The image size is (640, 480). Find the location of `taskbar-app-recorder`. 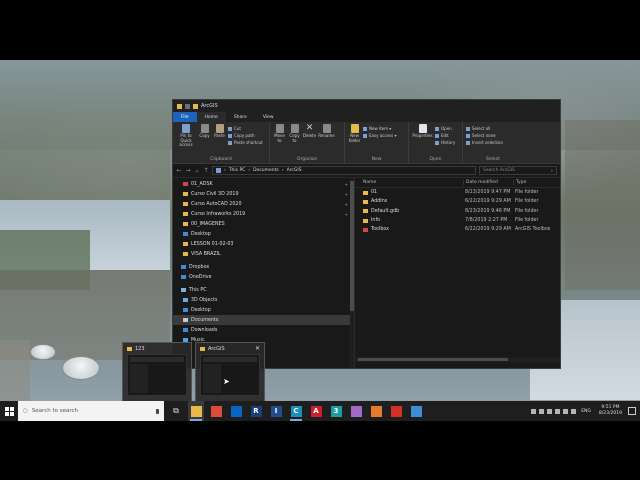

taskbar-app-recorder is located at coordinates (396, 411).